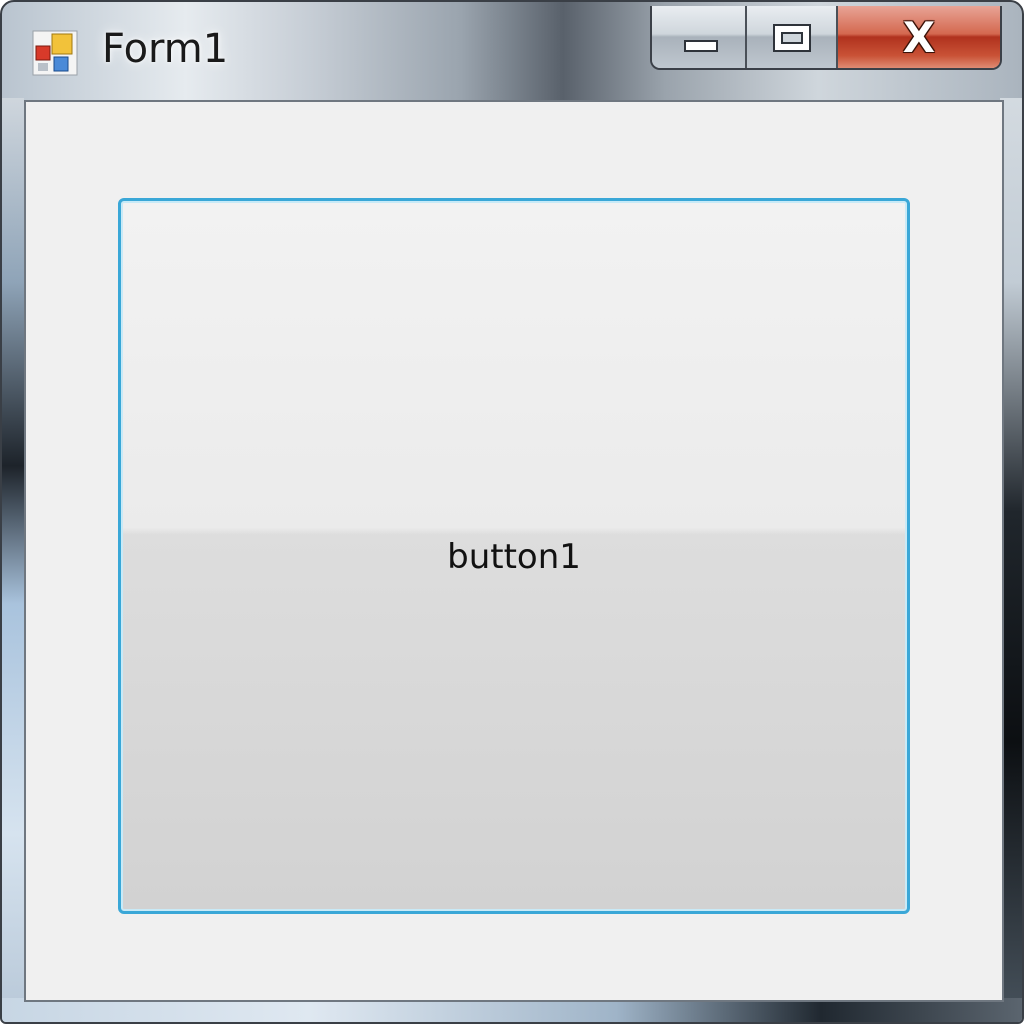 This screenshot has width=1024, height=1024. I want to click on caption-buttons: X, so click(826, 38).